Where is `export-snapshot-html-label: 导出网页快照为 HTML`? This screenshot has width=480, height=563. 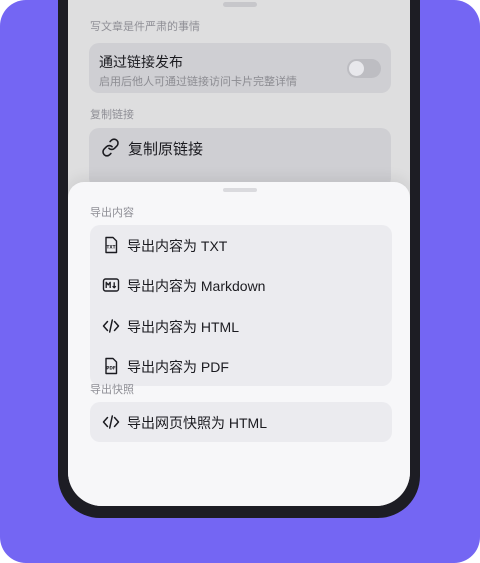 export-snapshot-html-label: 导出网页快照为 HTML is located at coordinates (197, 423).